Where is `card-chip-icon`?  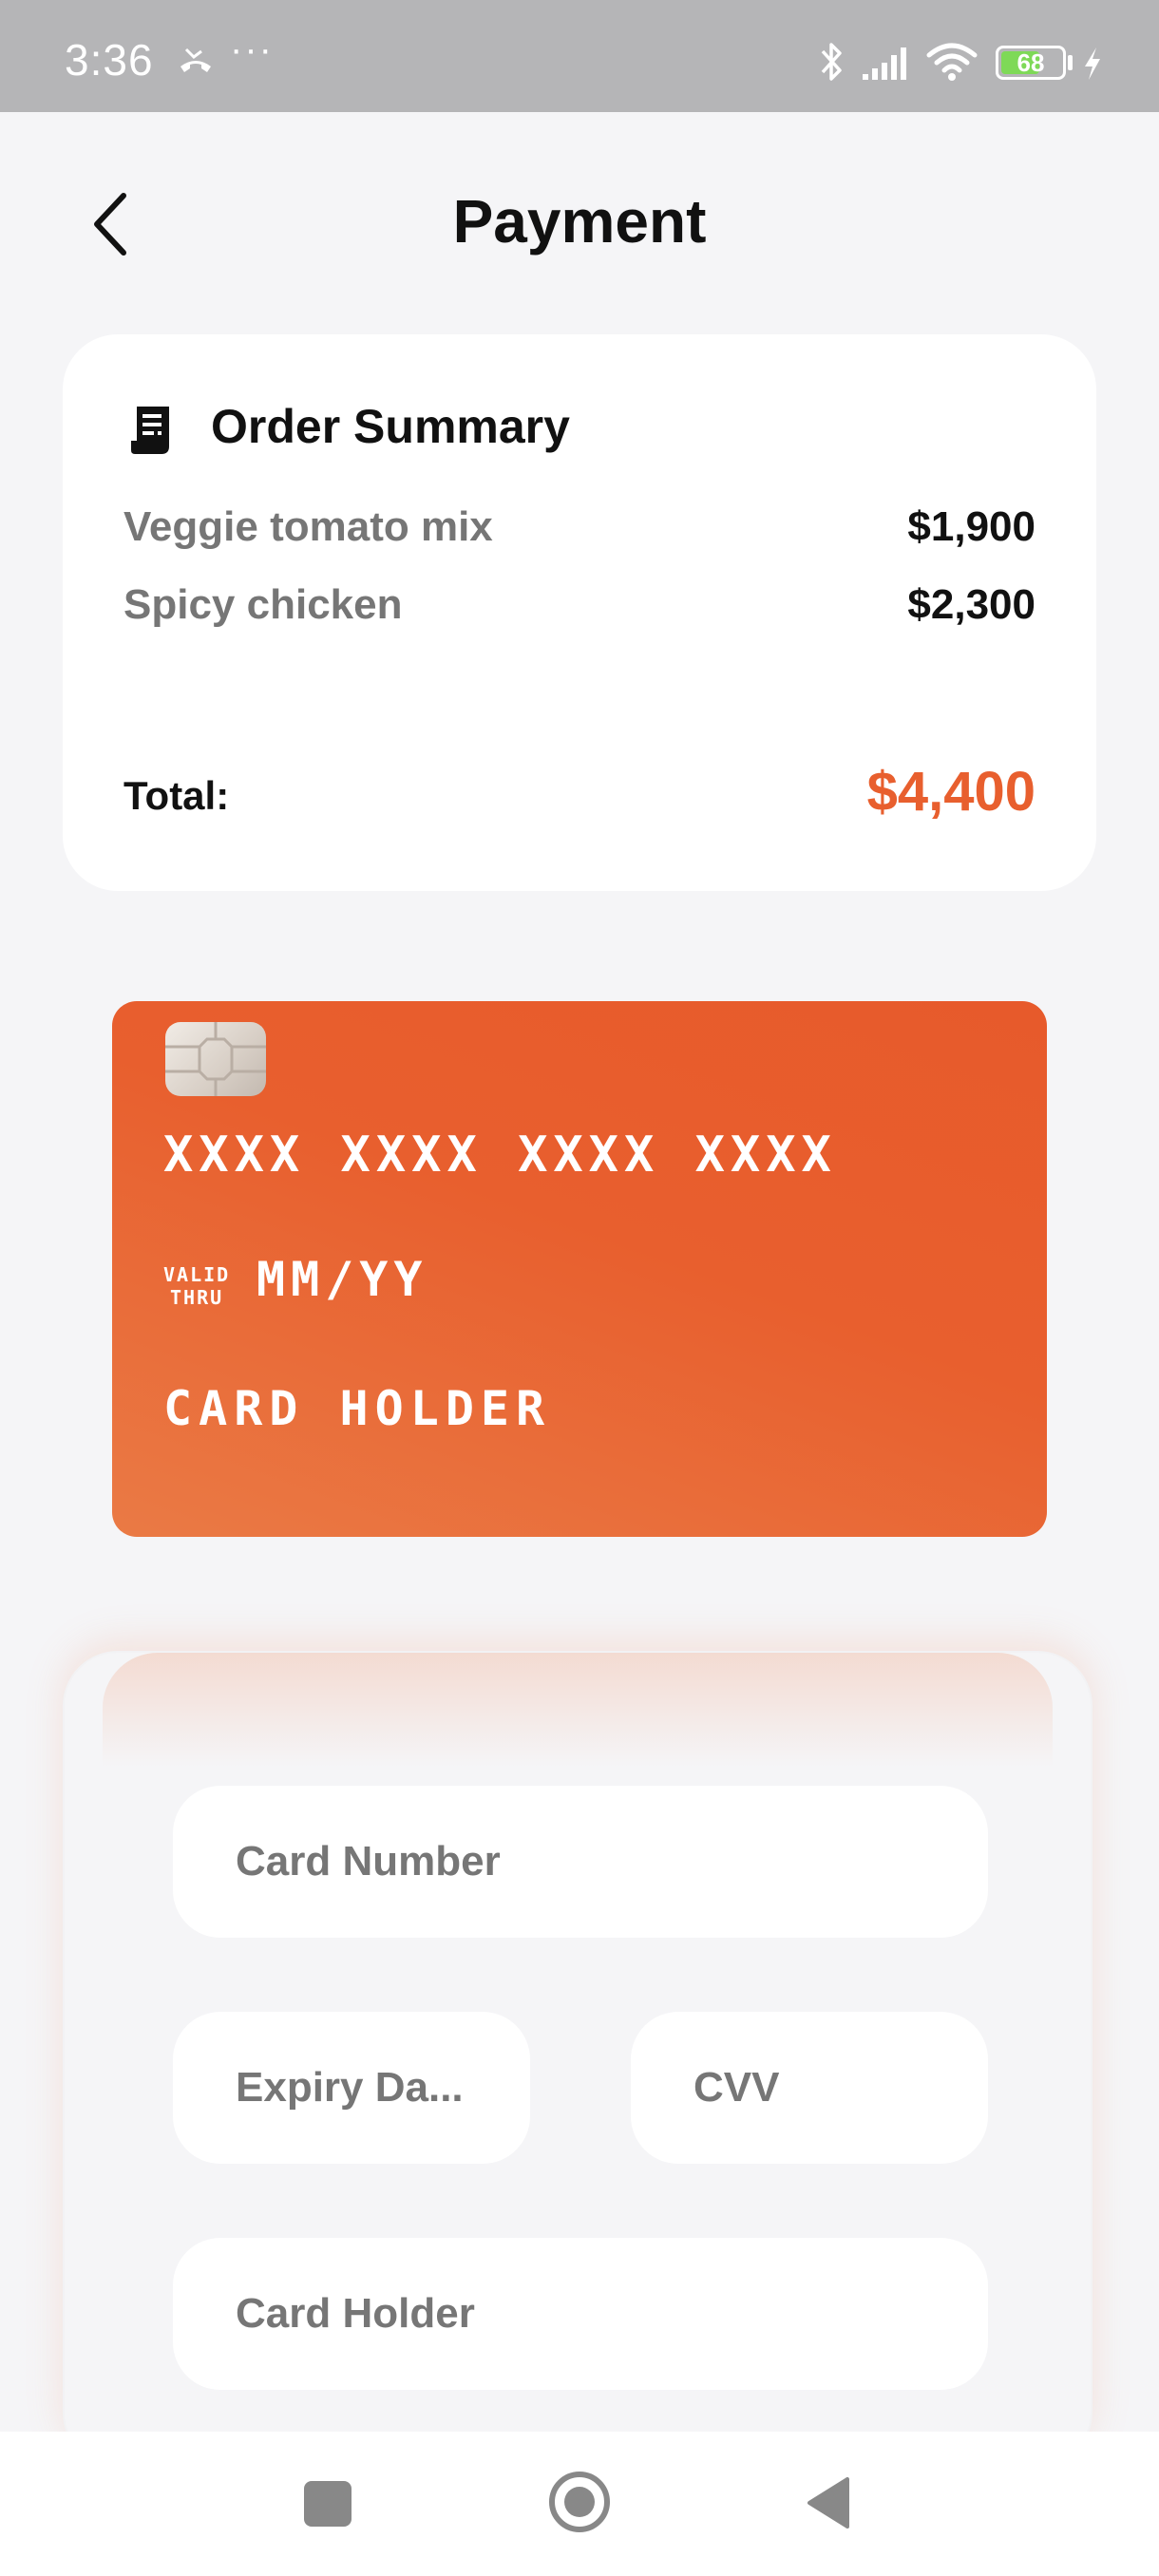 card-chip-icon is located at coordinates (215, 1059).